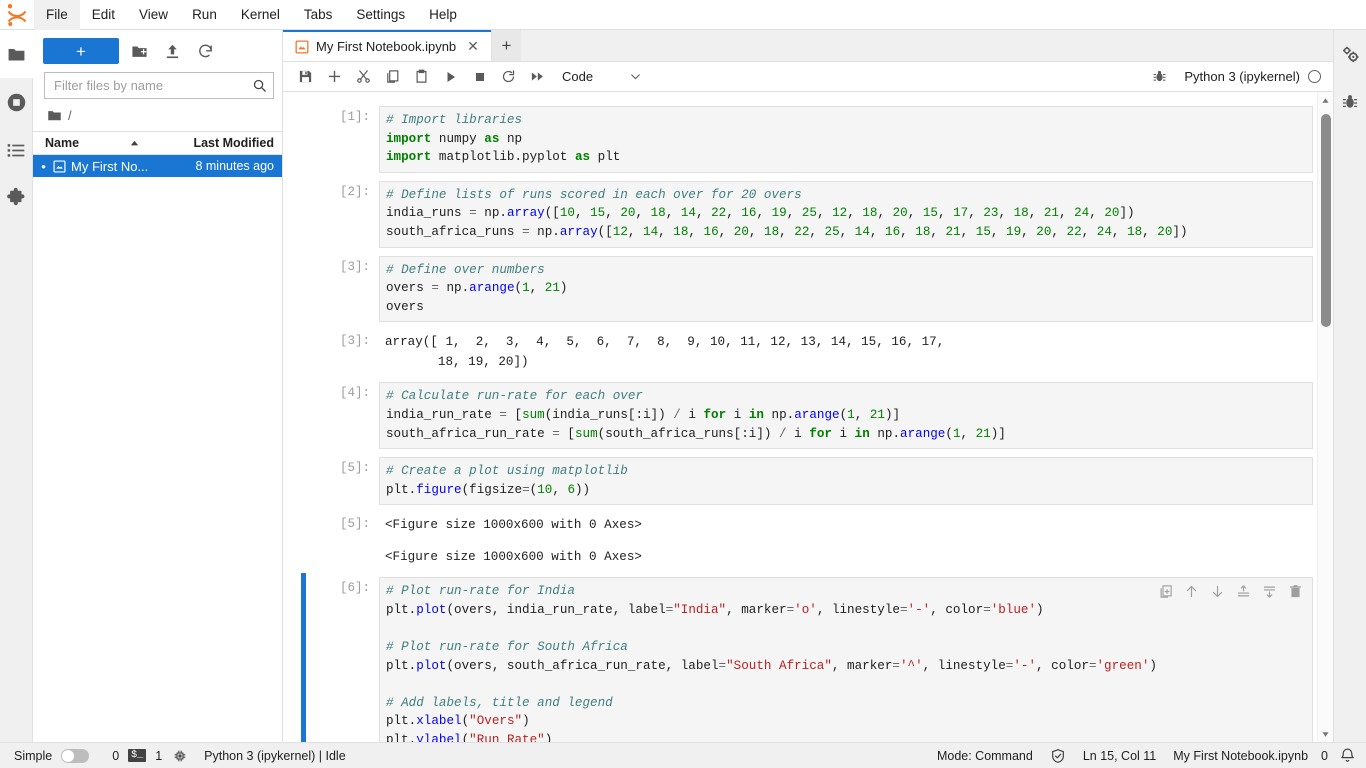  What do you see at coordinates (1191, 591) in the screenshot?
I see `move-cell-up-button` at bounding box center [1191, 591].